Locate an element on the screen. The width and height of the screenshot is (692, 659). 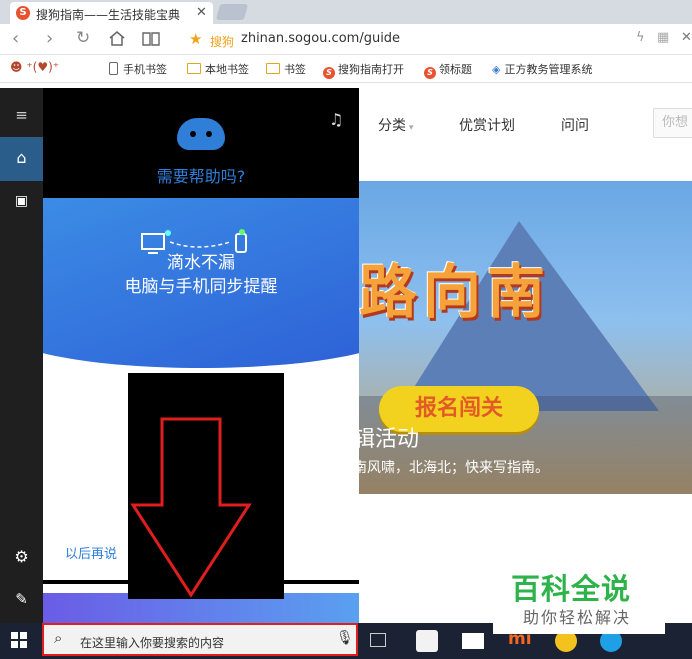
bookmark-label: 搜狗指南打开 is located at coordinates (371, 69).